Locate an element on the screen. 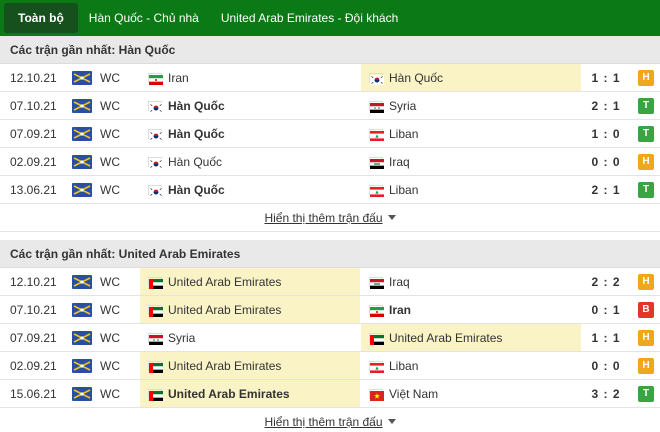 This screenshot has width=660, height=432. tab-away-team: United Arab Emirates - Đội khách is located at coordinates (309, 18).